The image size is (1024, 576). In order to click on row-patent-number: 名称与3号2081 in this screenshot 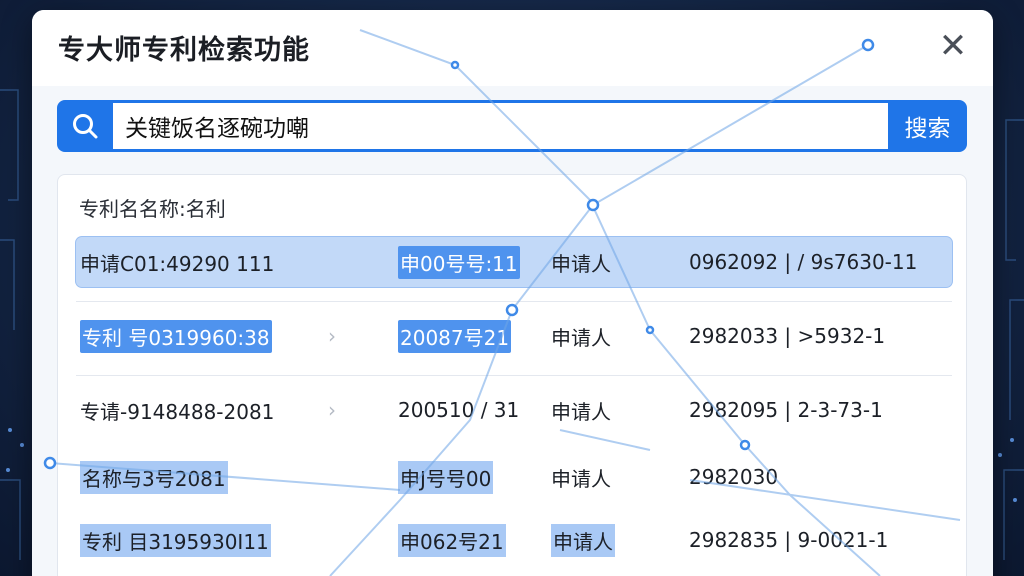, I will do `click(154, 477)`.